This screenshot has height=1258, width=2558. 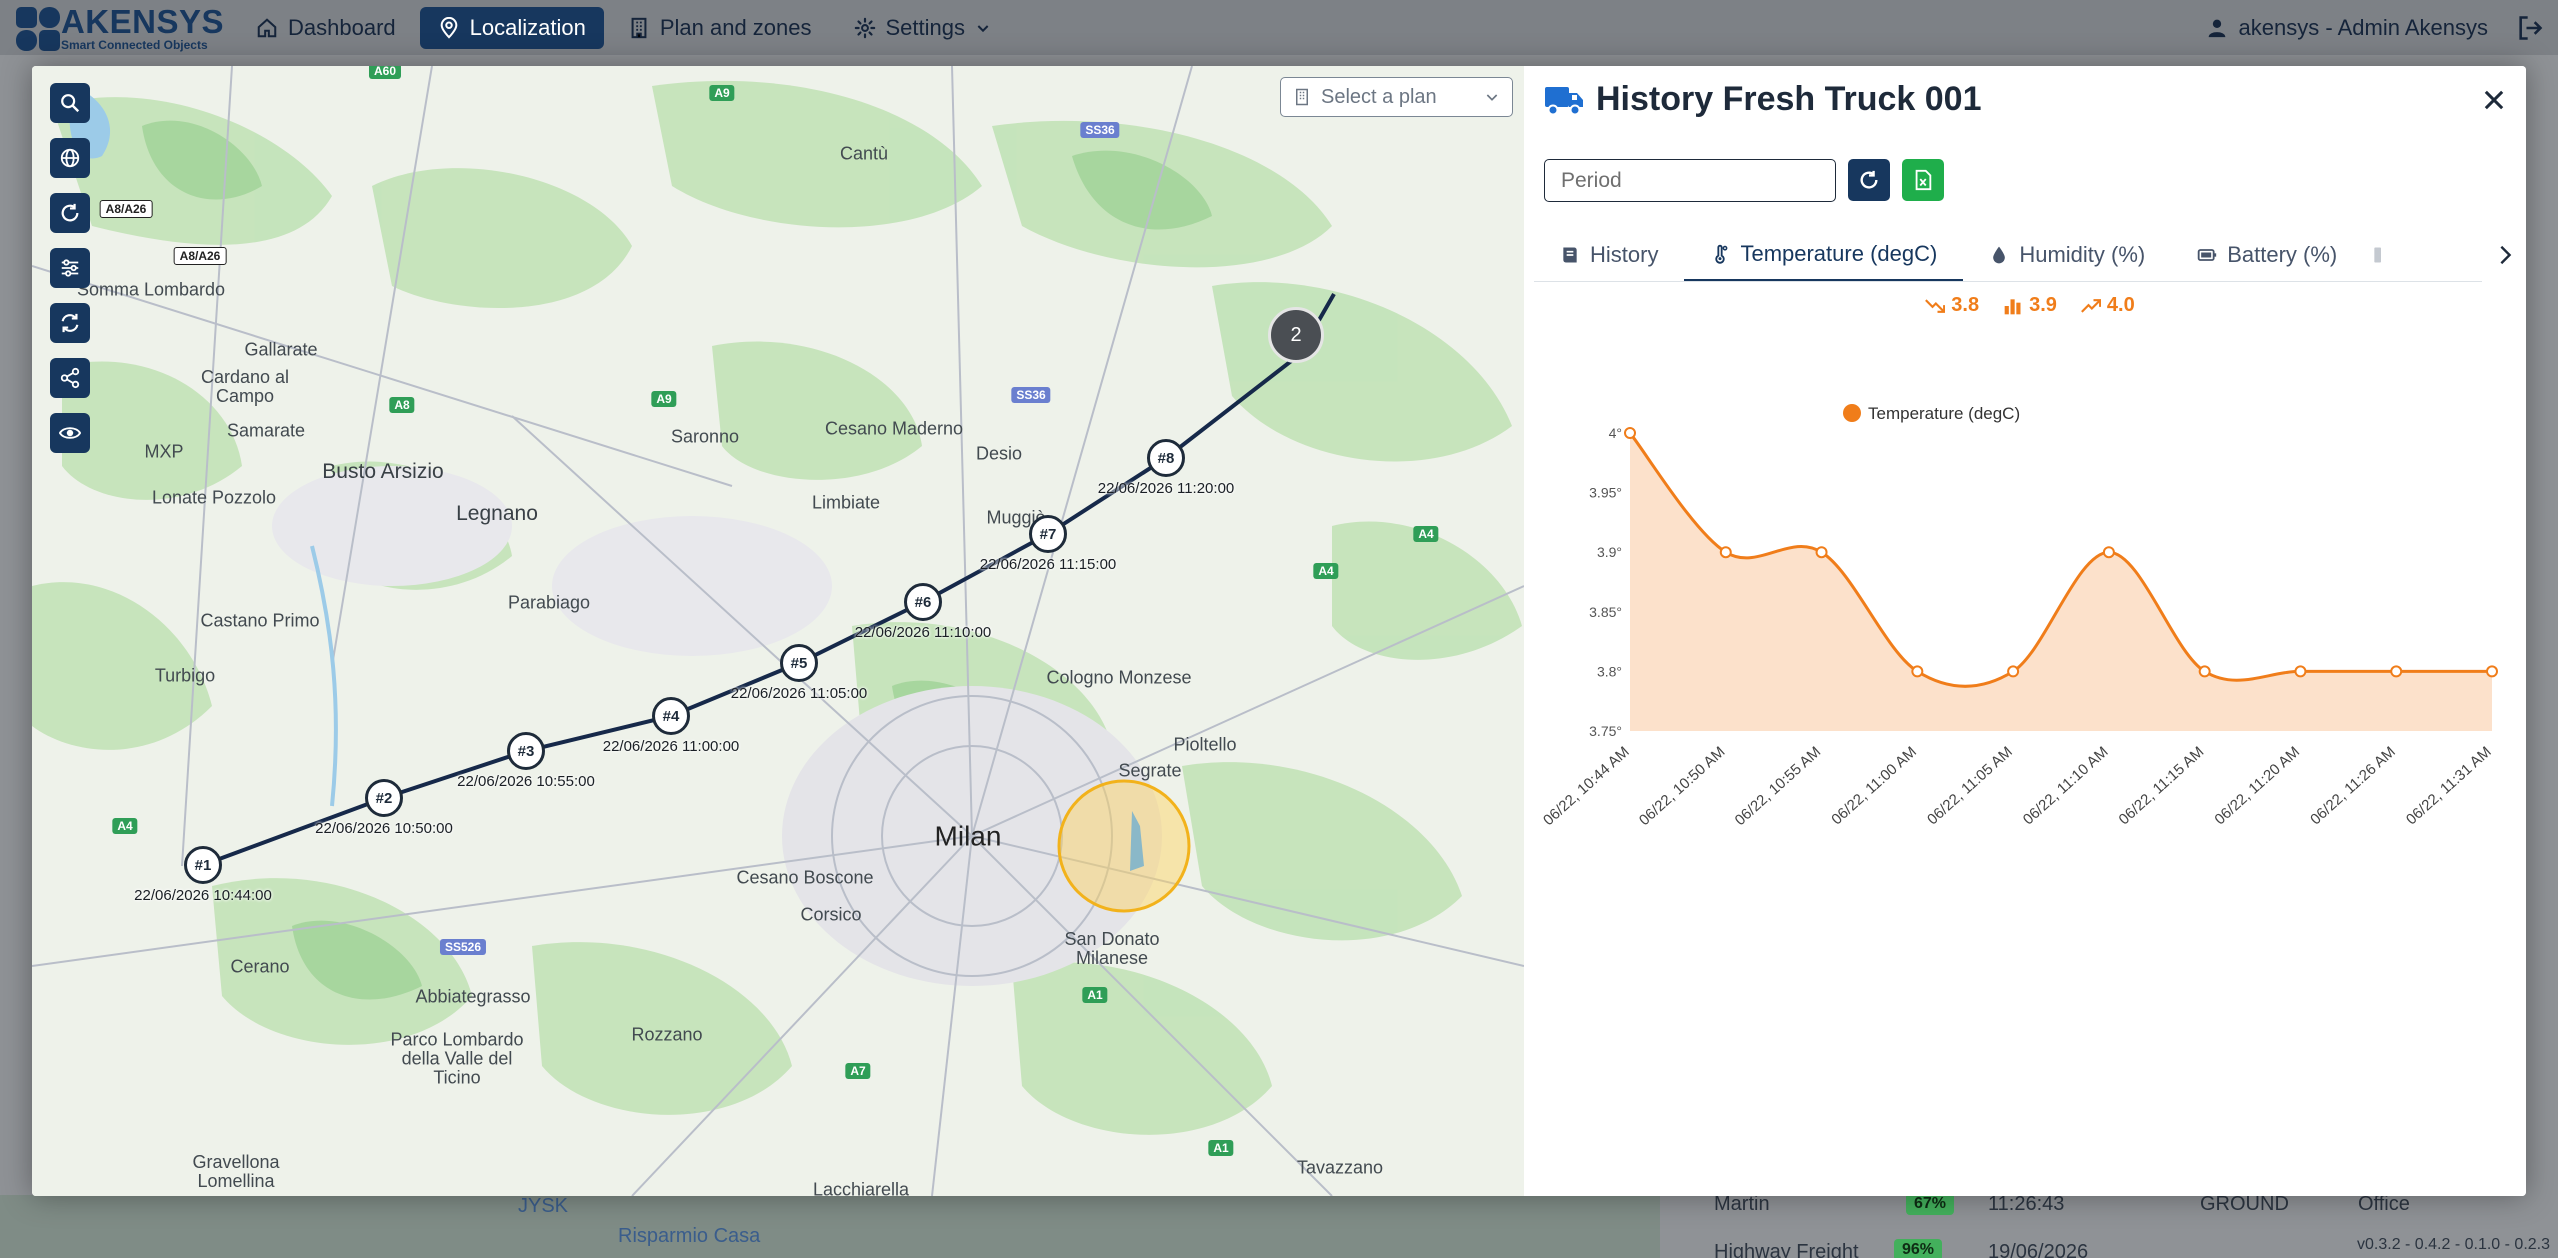 What do you see at coordinates (2067, 254) in the screenshot?
I see `tab-humidity: Humidity (%)` at bounding box center [2067, 254].